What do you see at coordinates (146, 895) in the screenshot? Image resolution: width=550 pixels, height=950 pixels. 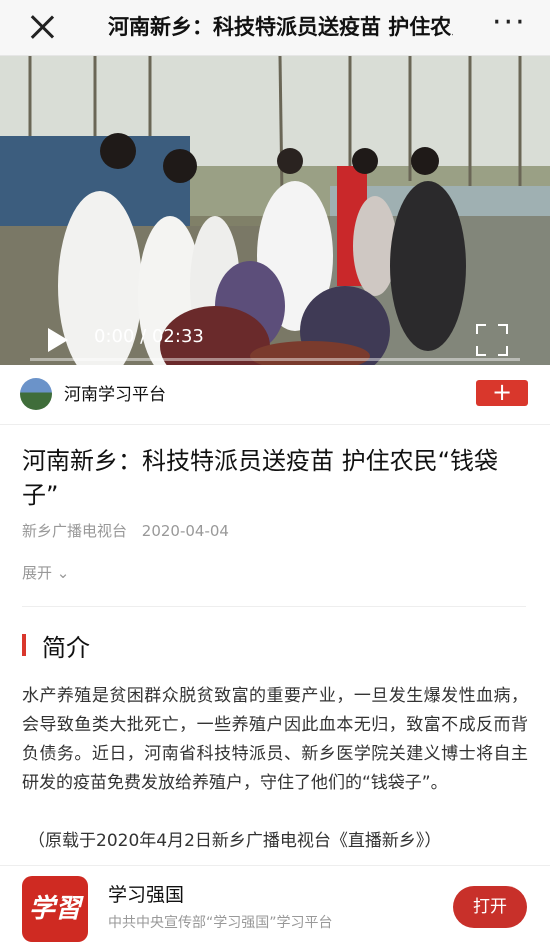 I see `app-name: 学习强国` at bounding box center [146, 895].